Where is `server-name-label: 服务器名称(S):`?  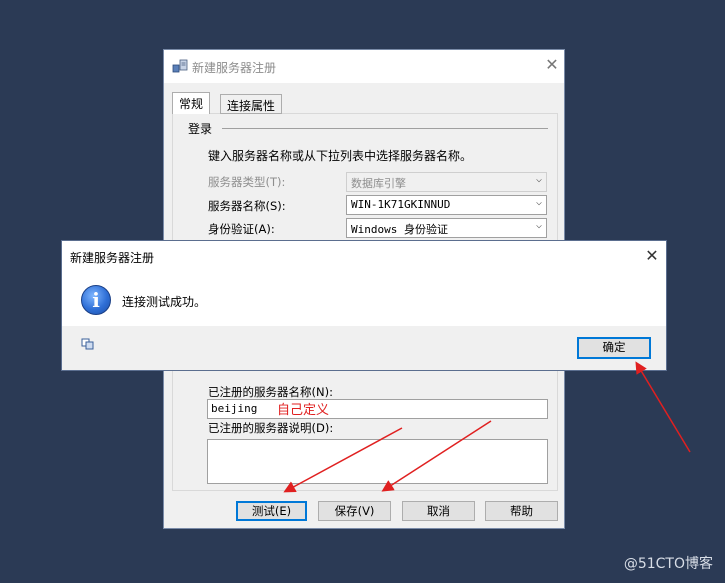
server-name-label: 服务器名称(S): is located at coordinates (247, 206).